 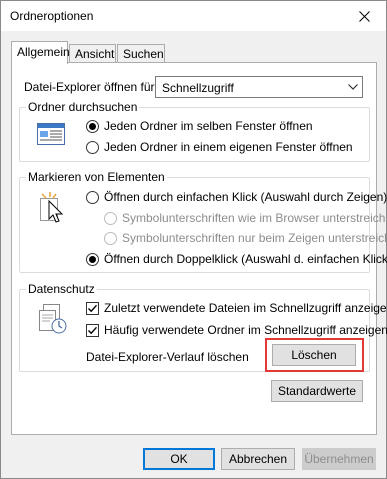 I want to click on tab-view: Ansicht, so click(x=92, y=53).